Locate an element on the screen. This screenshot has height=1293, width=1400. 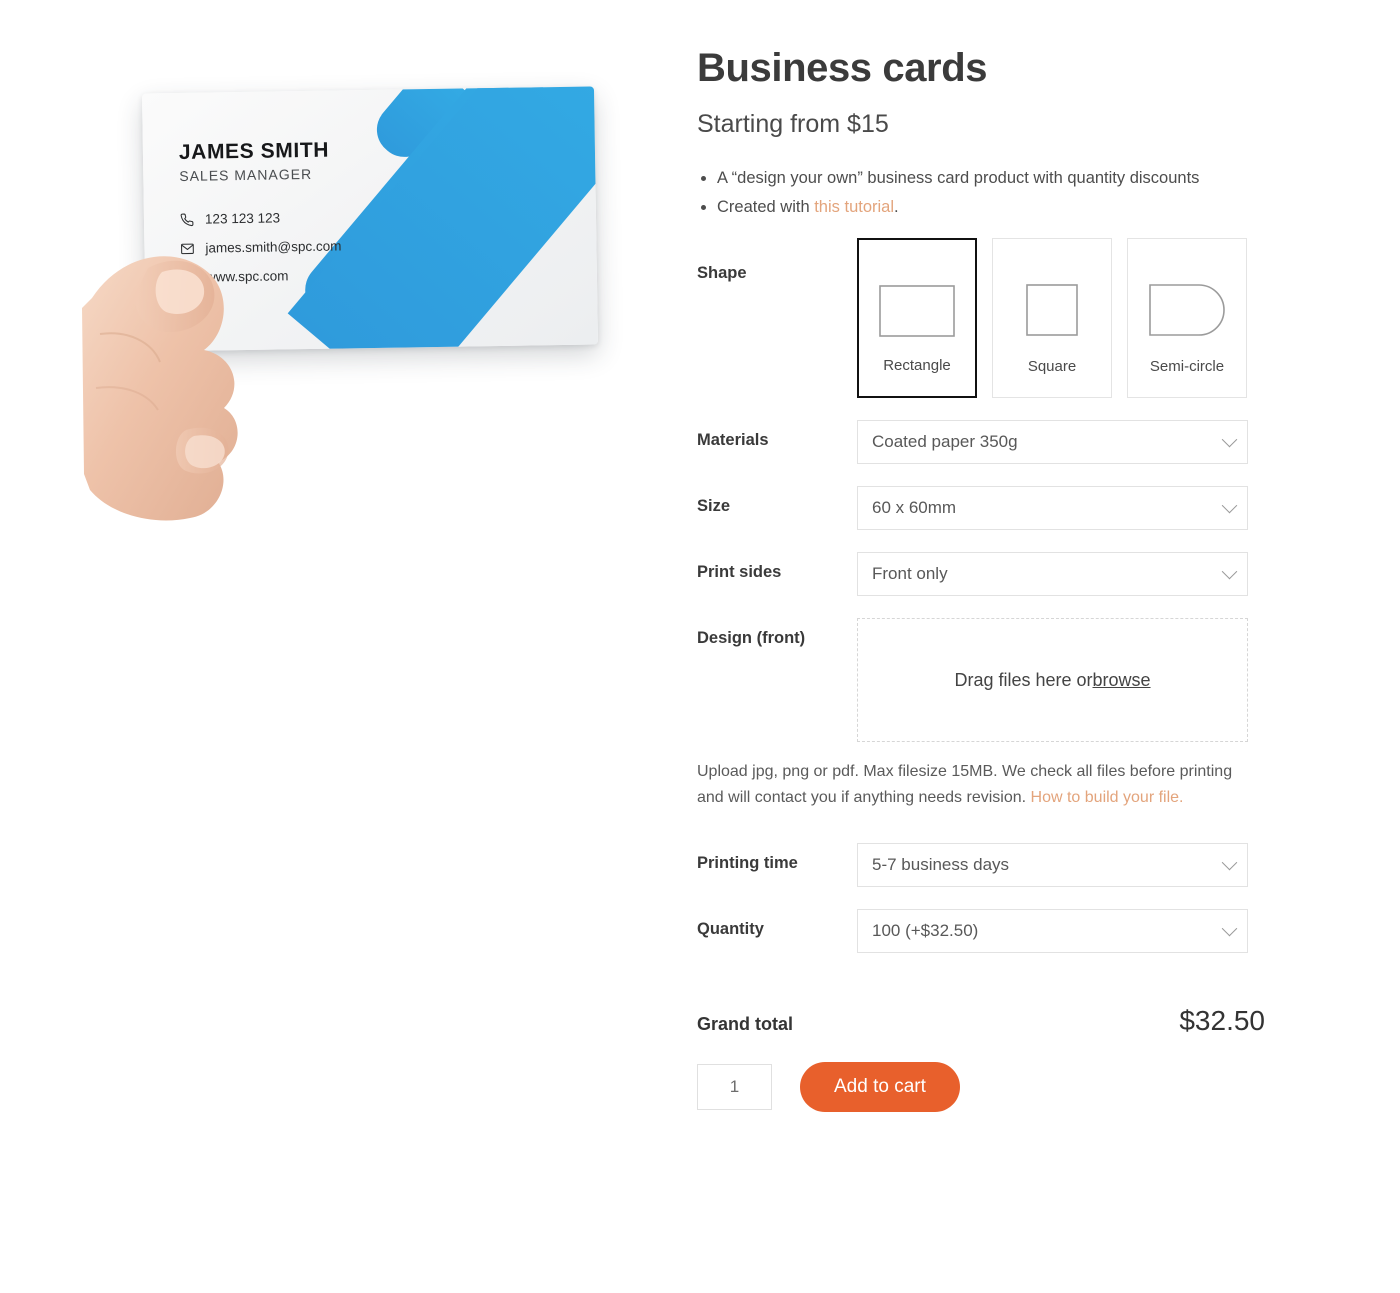
card-name: JAMES SMITH is located at coordinates (254, 151).